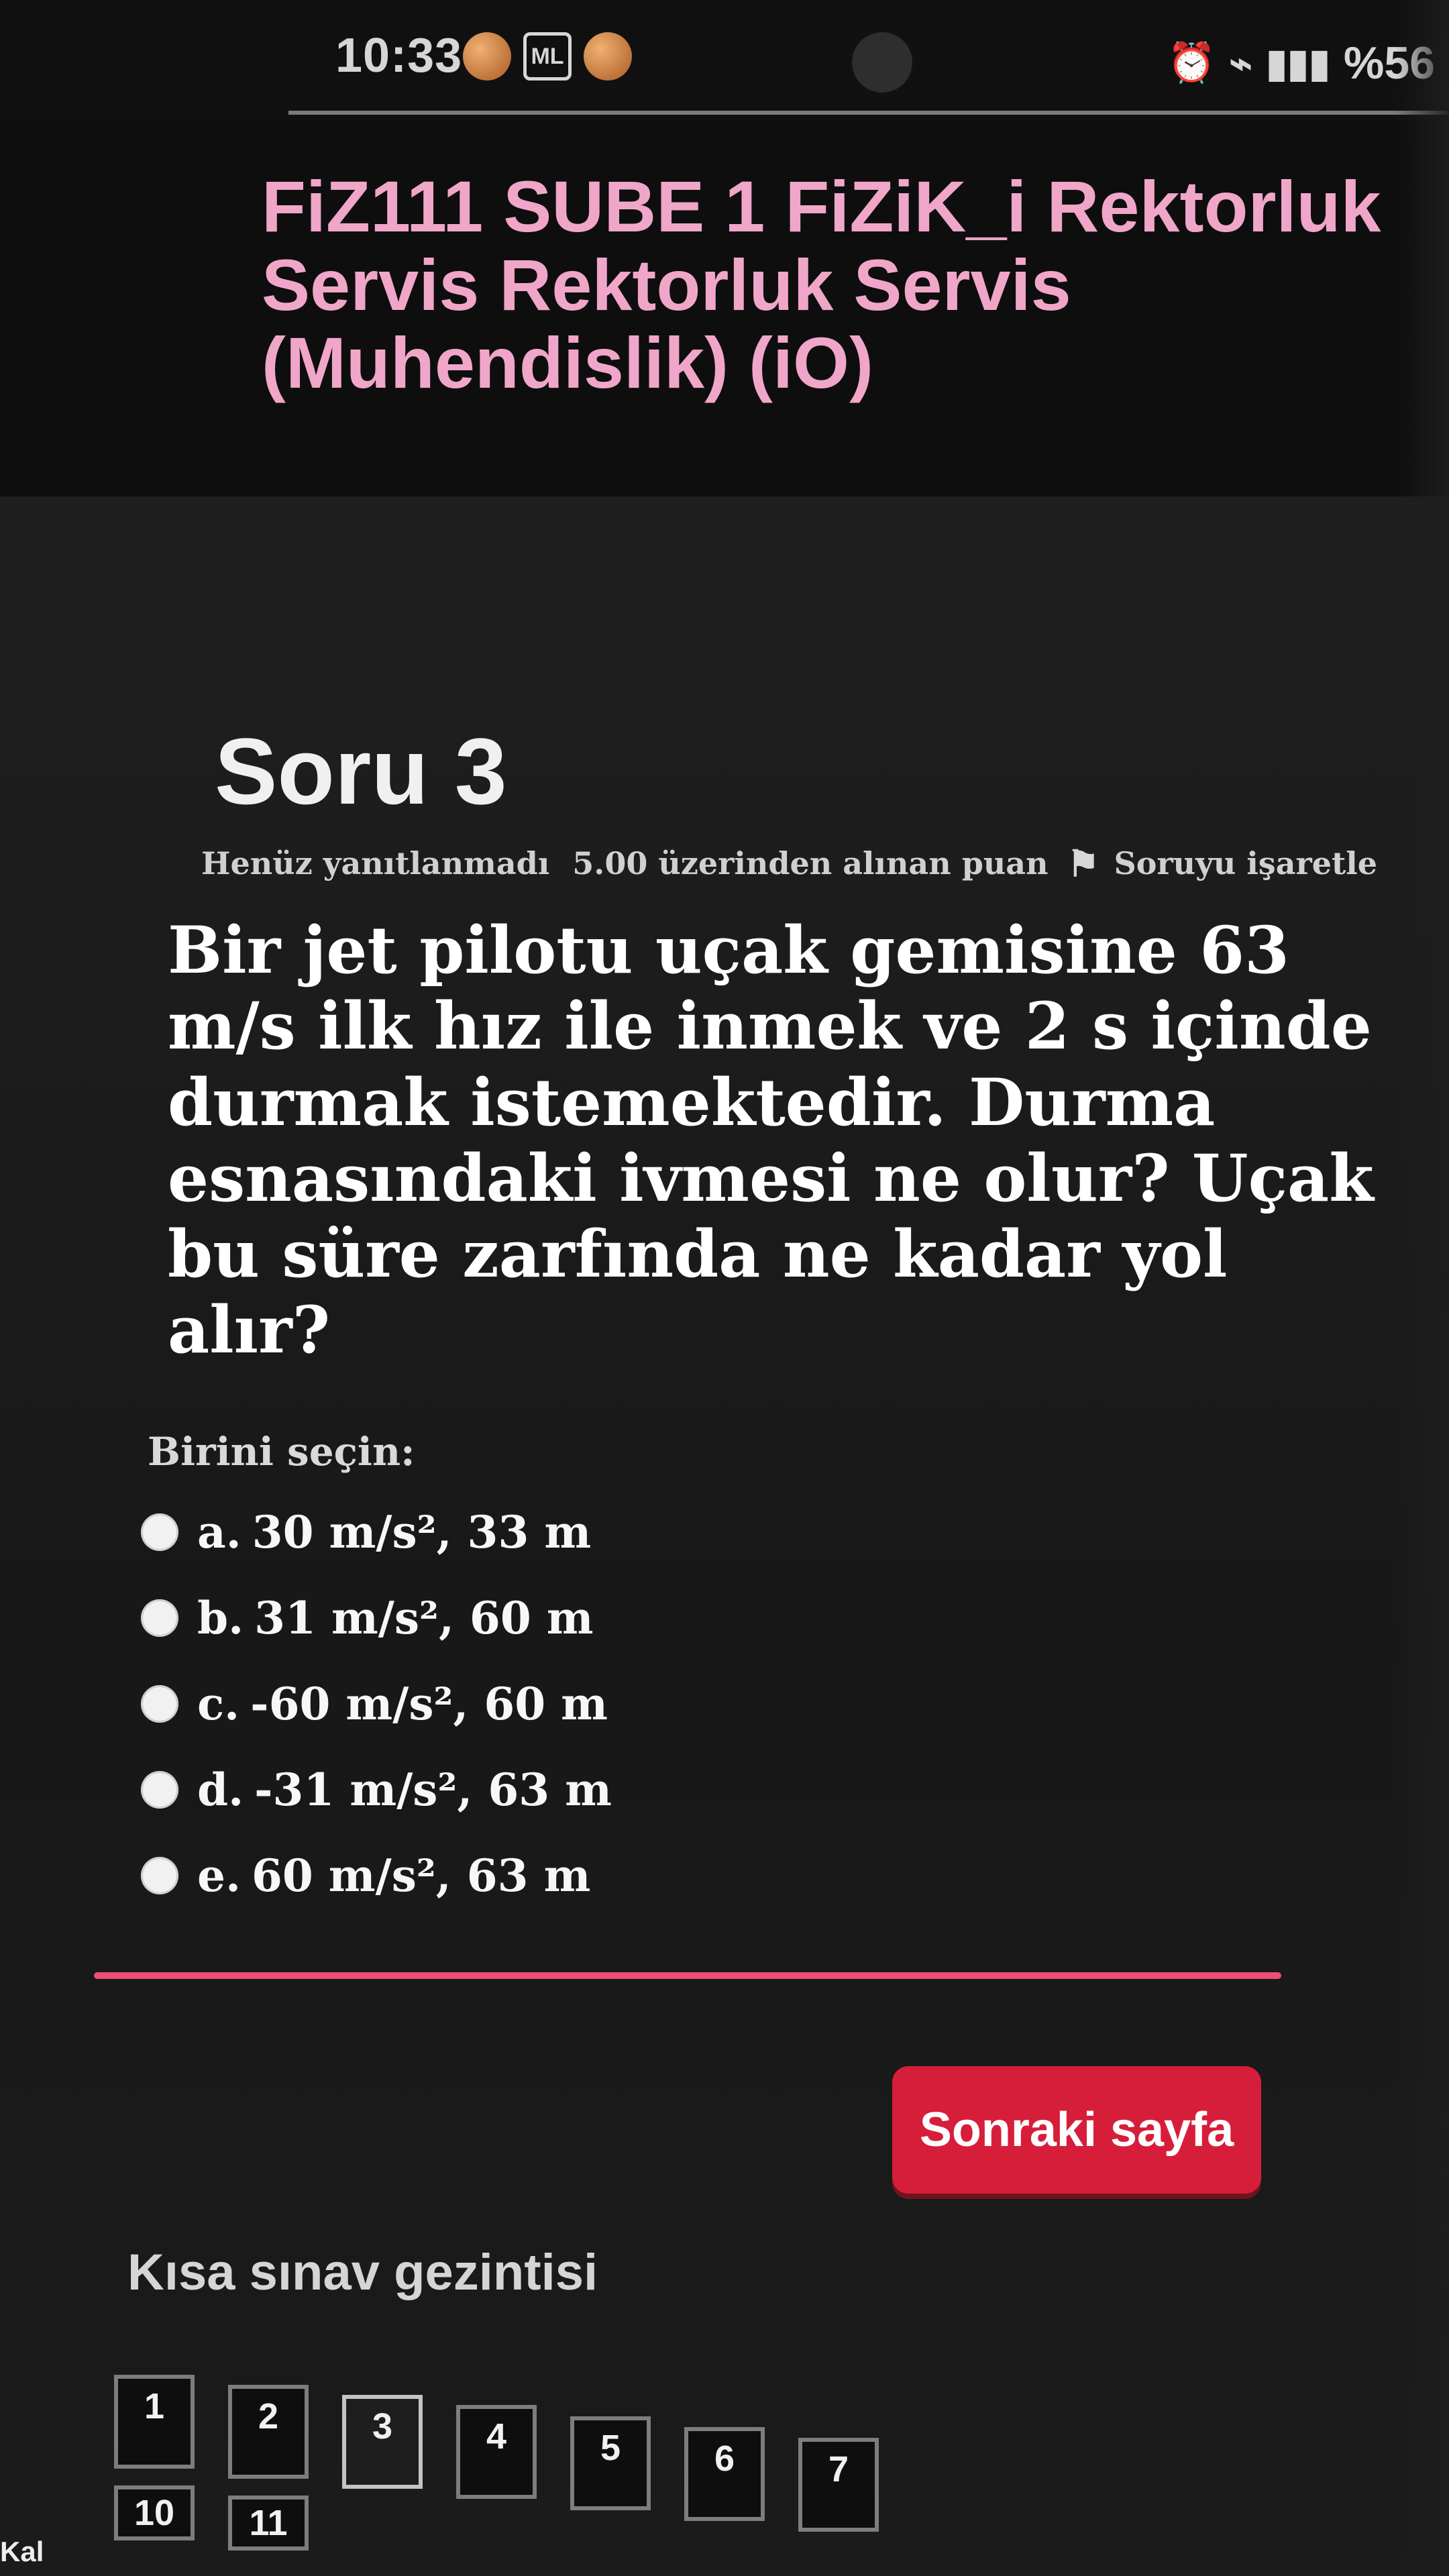 This screenshot has width=1449, height=2576. Describe the element at coordinates (429, 1704) in the screenshot. I see `answer-value: -60 m/s², 60 m` at that location.